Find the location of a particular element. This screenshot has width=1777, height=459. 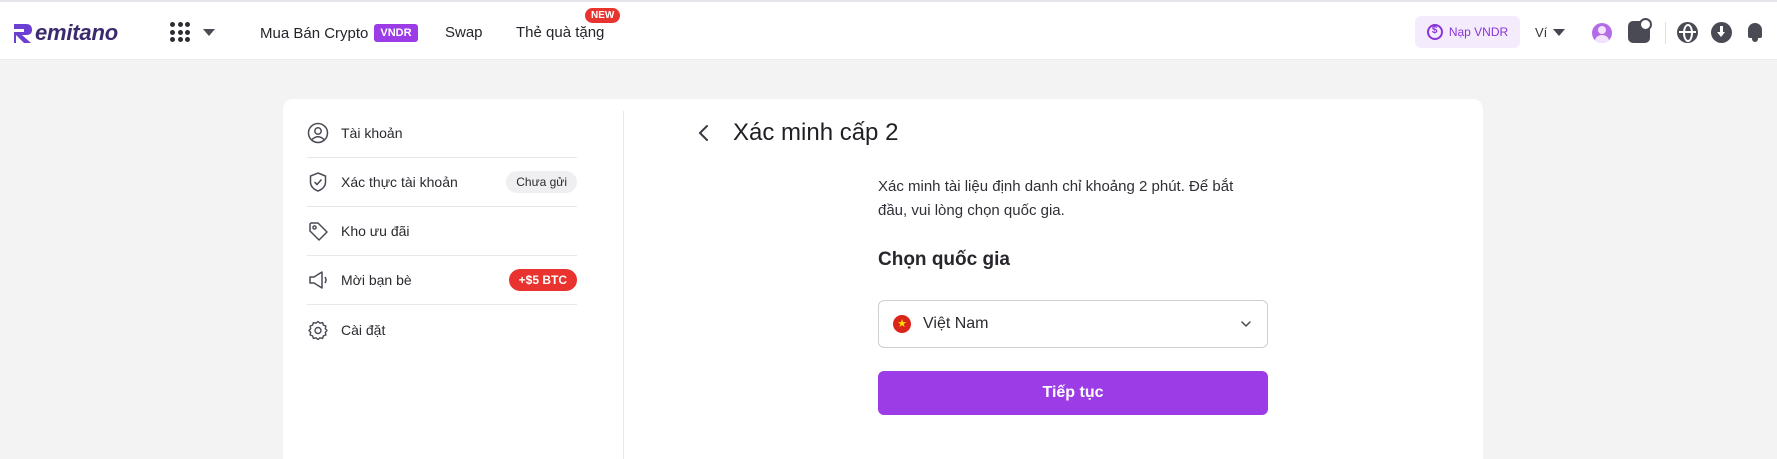

remitano-logo: emitano is located at coordinates (65, 33).